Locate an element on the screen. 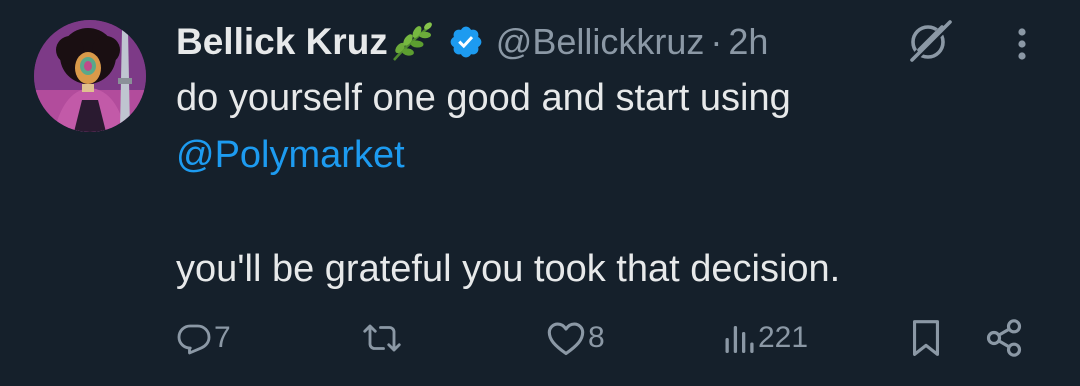 The image size is (1080, 386). verified-badge-icon is located at coordinates (466, 42).